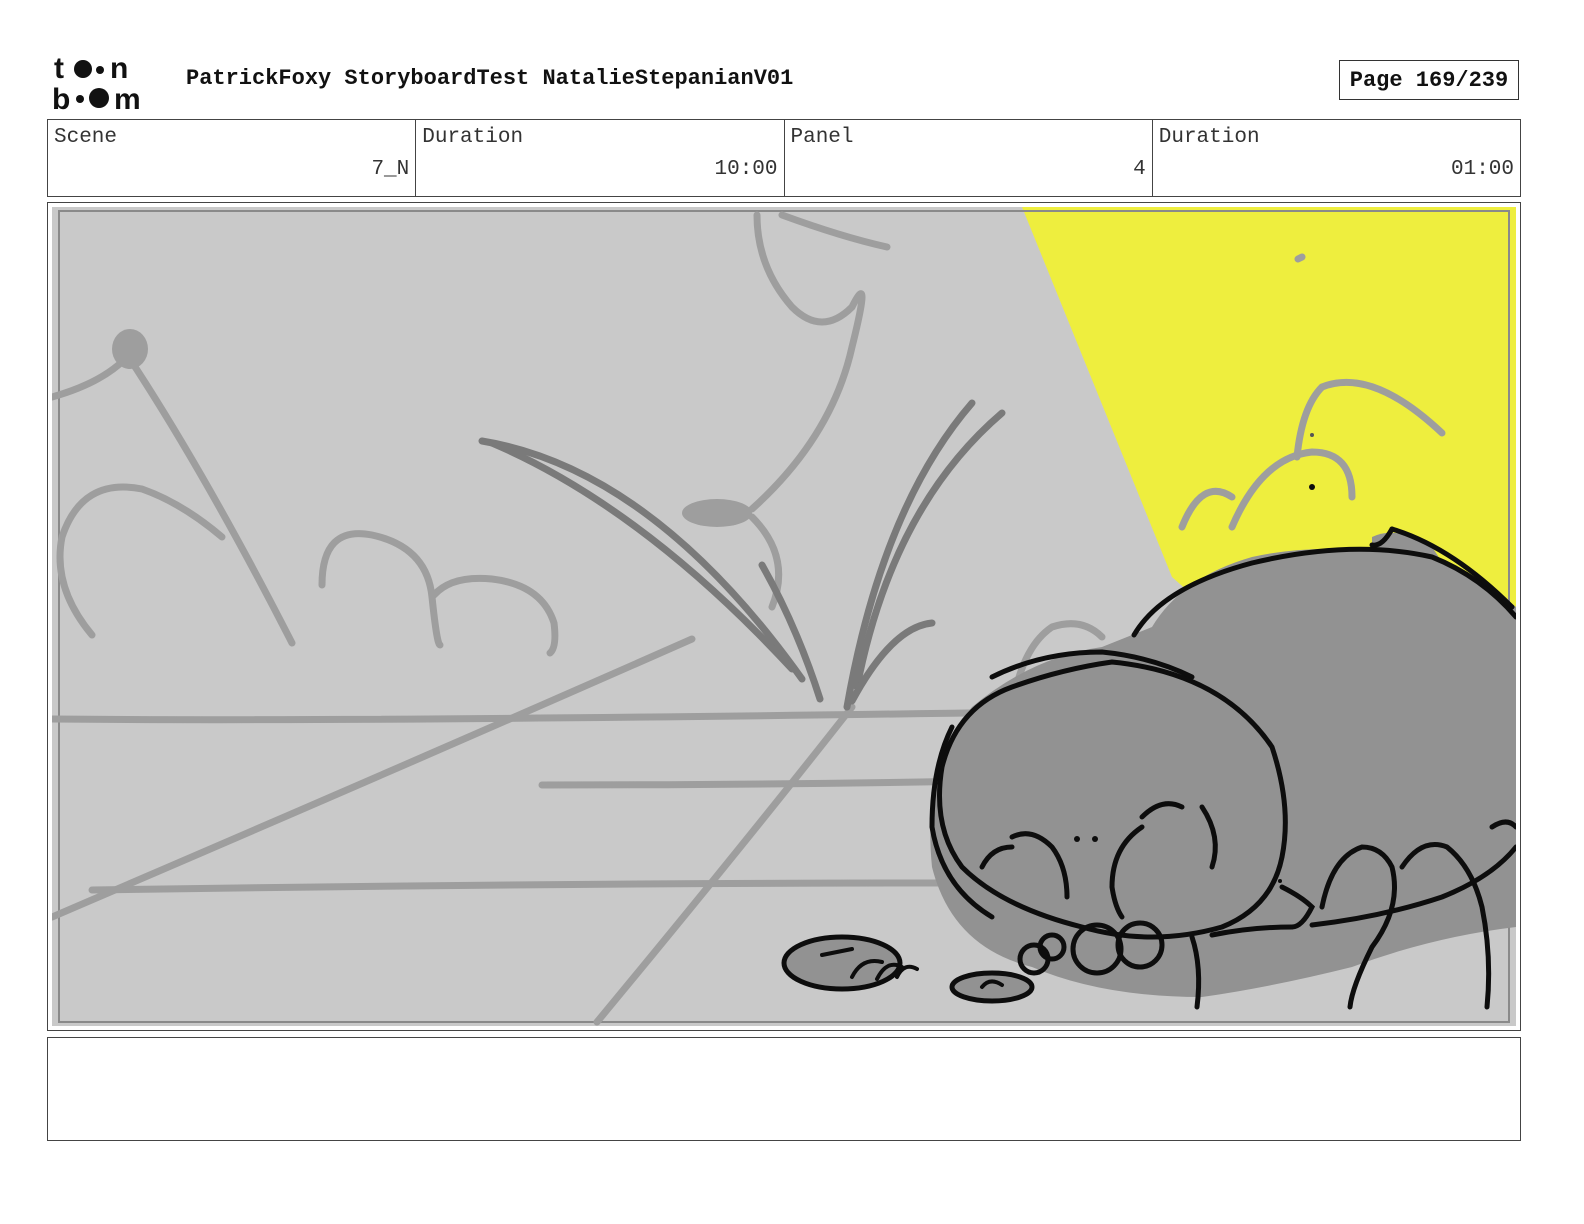  I want to click on toon-boom-logo: t n b m, so click(96, 83).